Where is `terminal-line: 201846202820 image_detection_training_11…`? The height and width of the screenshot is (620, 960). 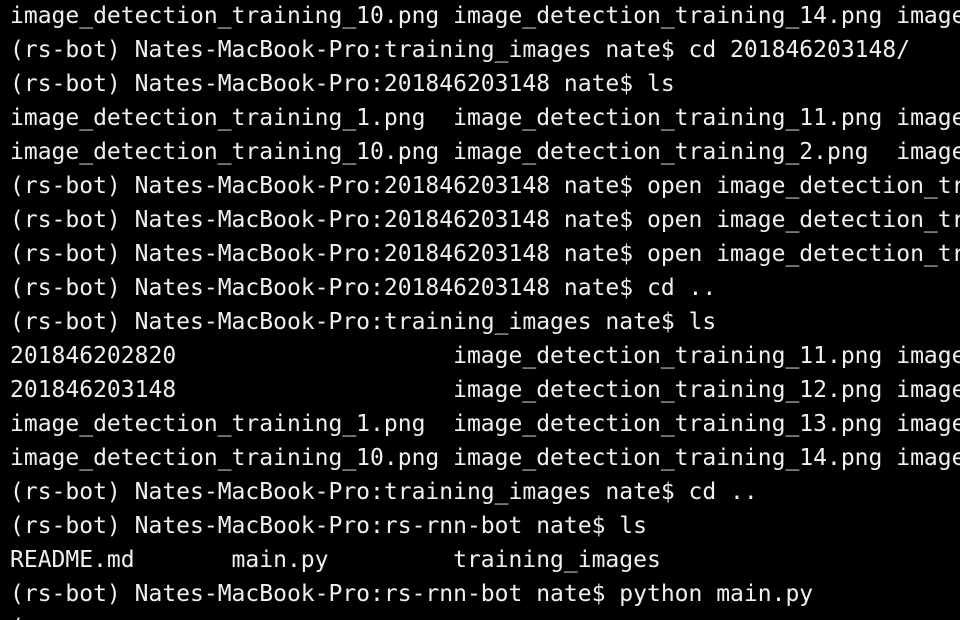 terminal-line: 201846202820 image_detection_training_11… is located at coordinates (485, 356).